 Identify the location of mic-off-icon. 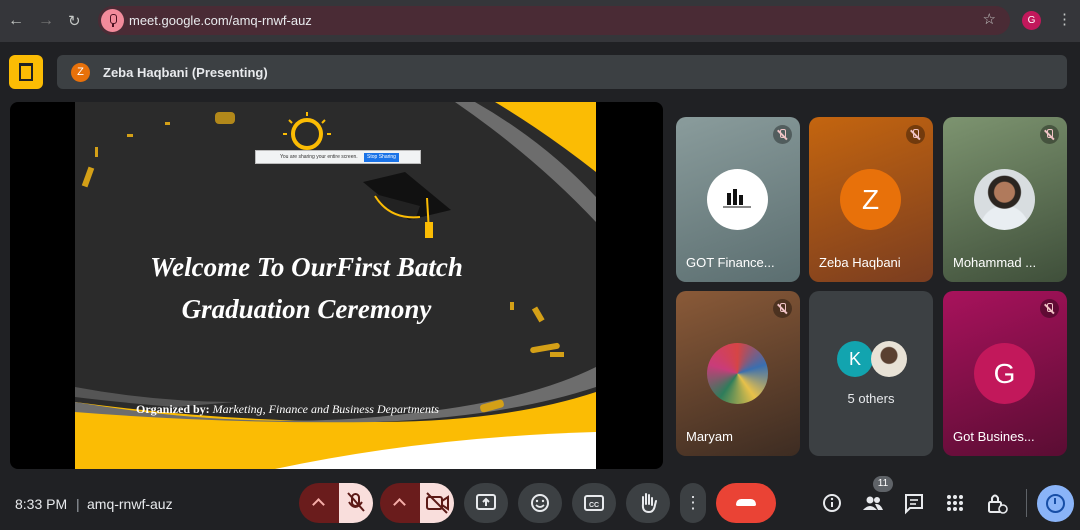
(356, 502).